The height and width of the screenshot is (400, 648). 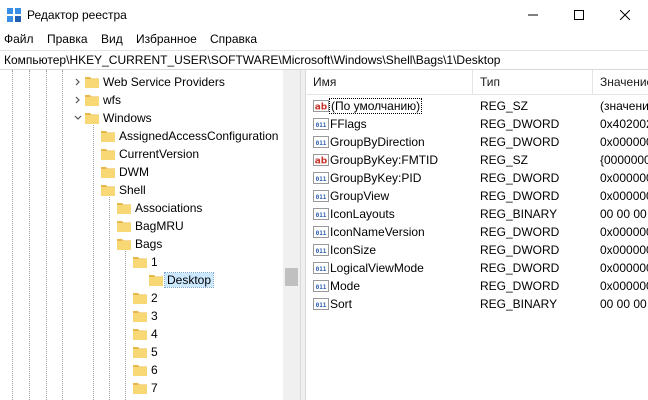 I want to click on tree-node: Associations, so click(x=145, y=208).